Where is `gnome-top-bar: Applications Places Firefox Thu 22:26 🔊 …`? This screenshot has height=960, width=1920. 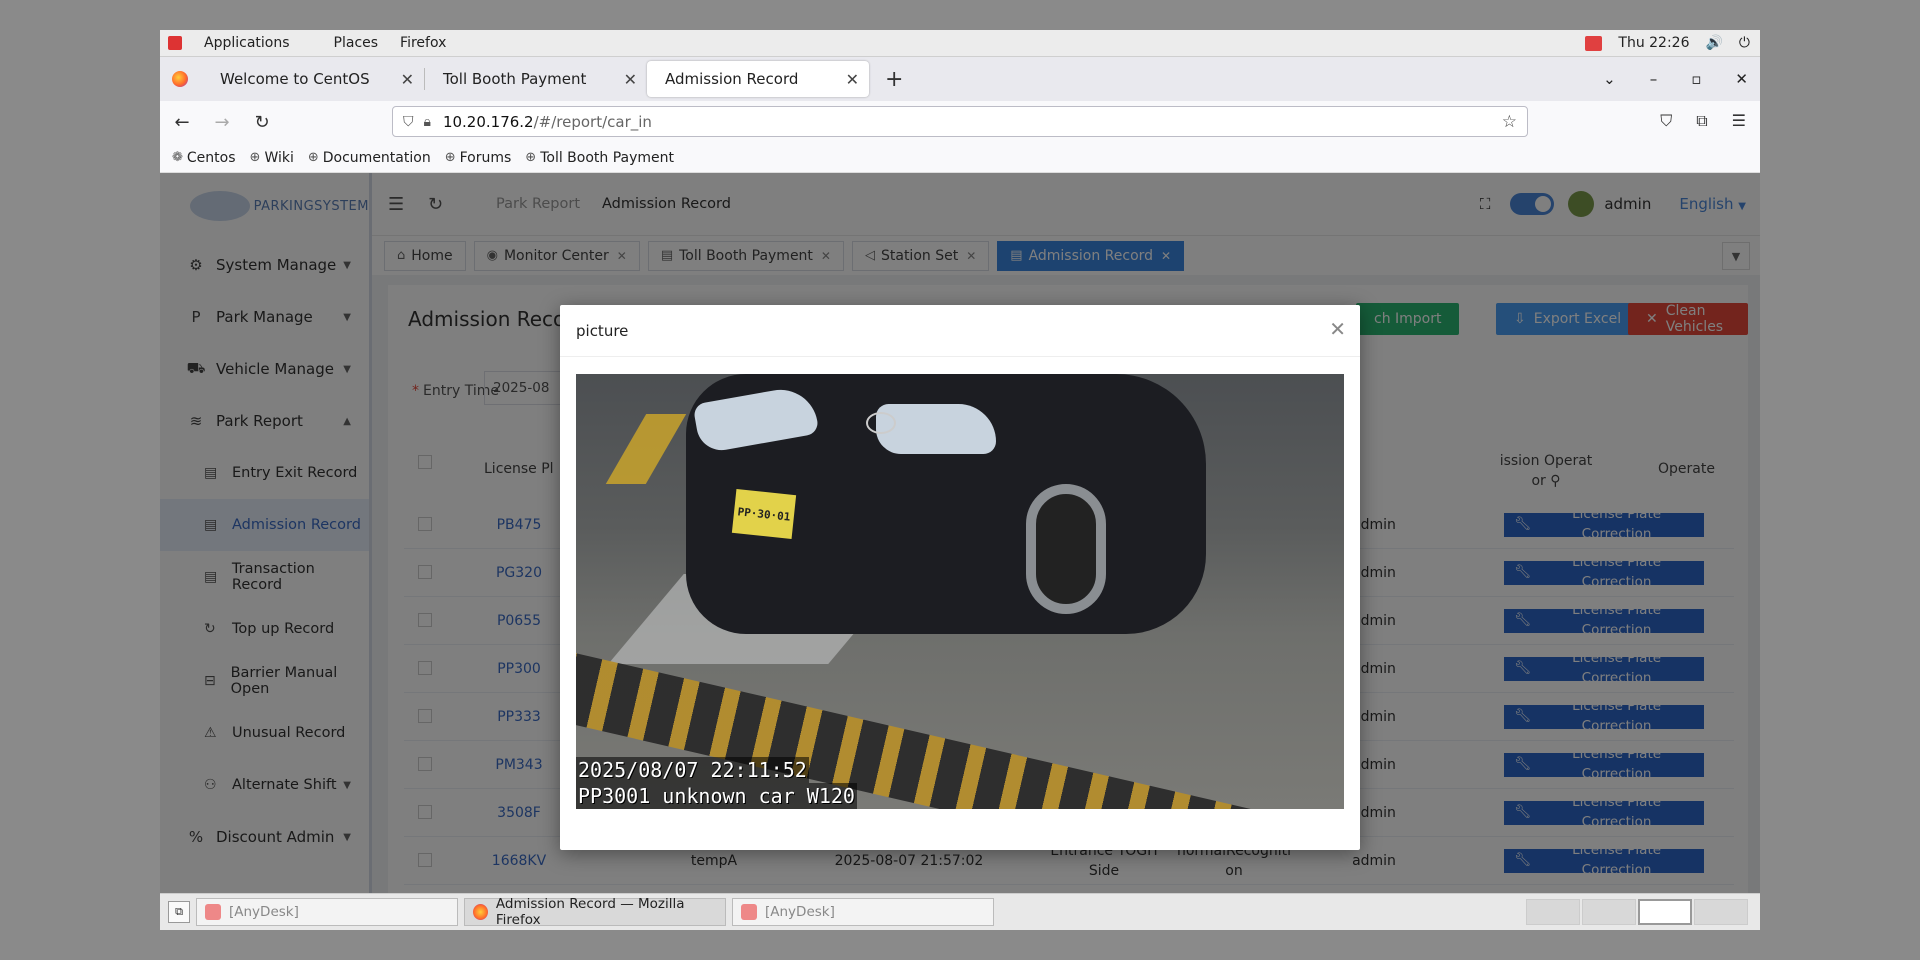
gnome-top-bar: Applications Places Firefox Thu 22:26 🔊 … is located at coordinates (960, 43).